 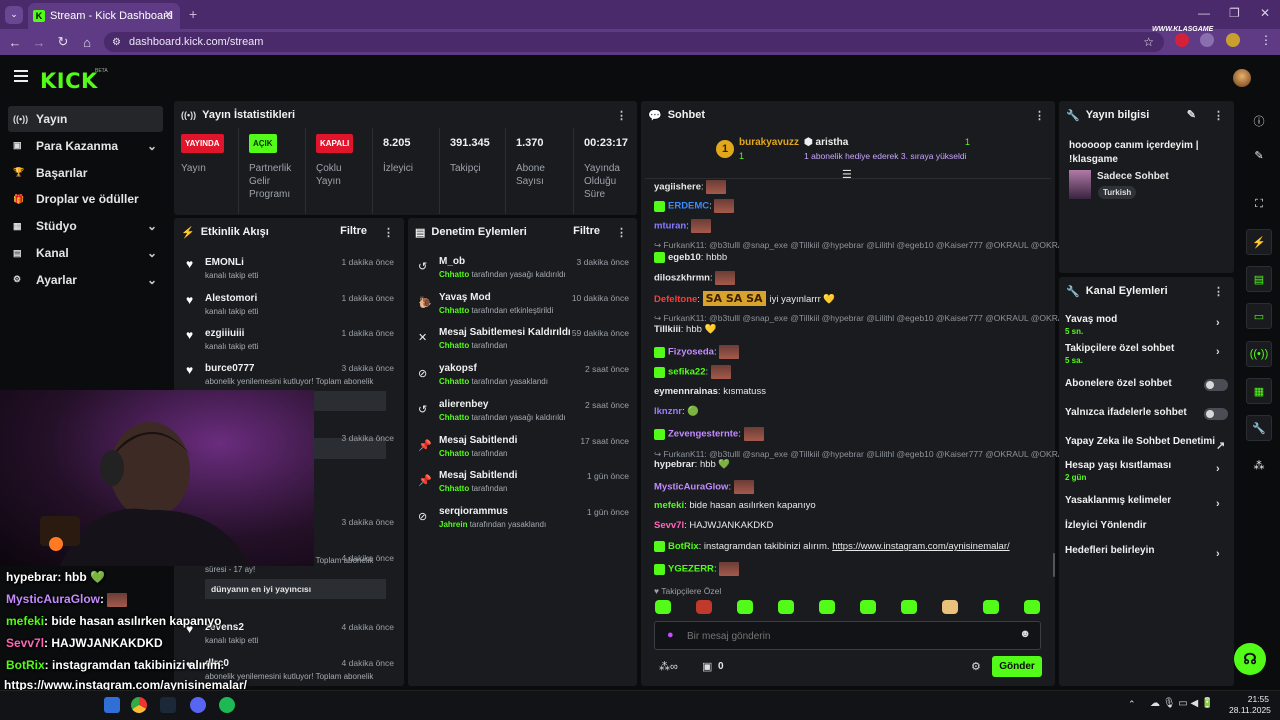 What do you see at coordinates (670, 635) in the screenshot?
I see `mic-icon: ●` at bounding box center [670, 635].